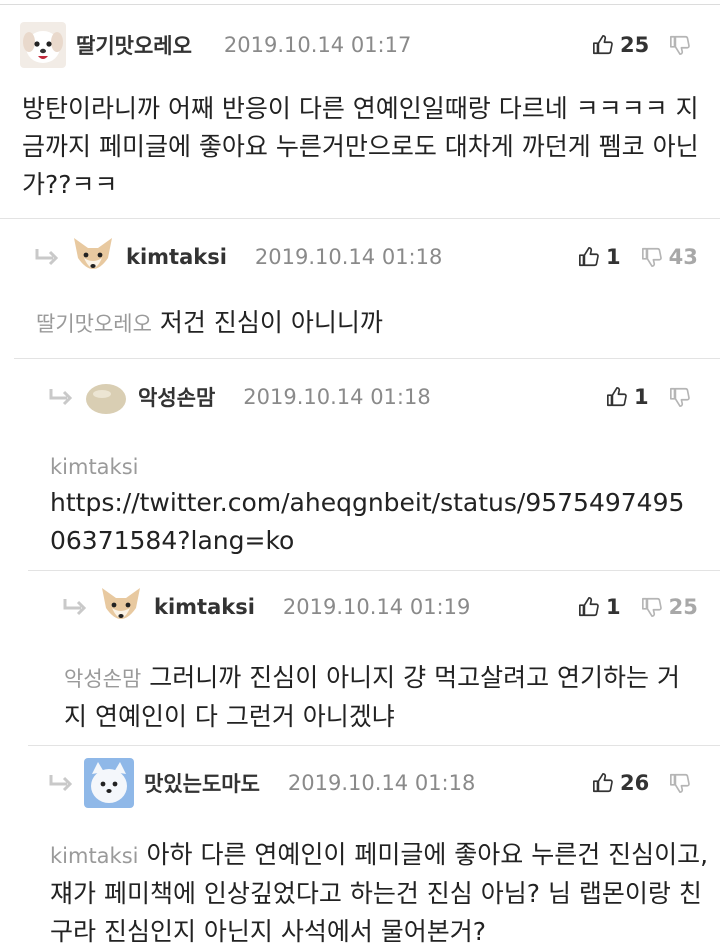 The height and width of the screenshot is (951, 720). I want to click on comment-body: 딸기맛오레오 저건 진심이 아니니까, so click(366, 323).